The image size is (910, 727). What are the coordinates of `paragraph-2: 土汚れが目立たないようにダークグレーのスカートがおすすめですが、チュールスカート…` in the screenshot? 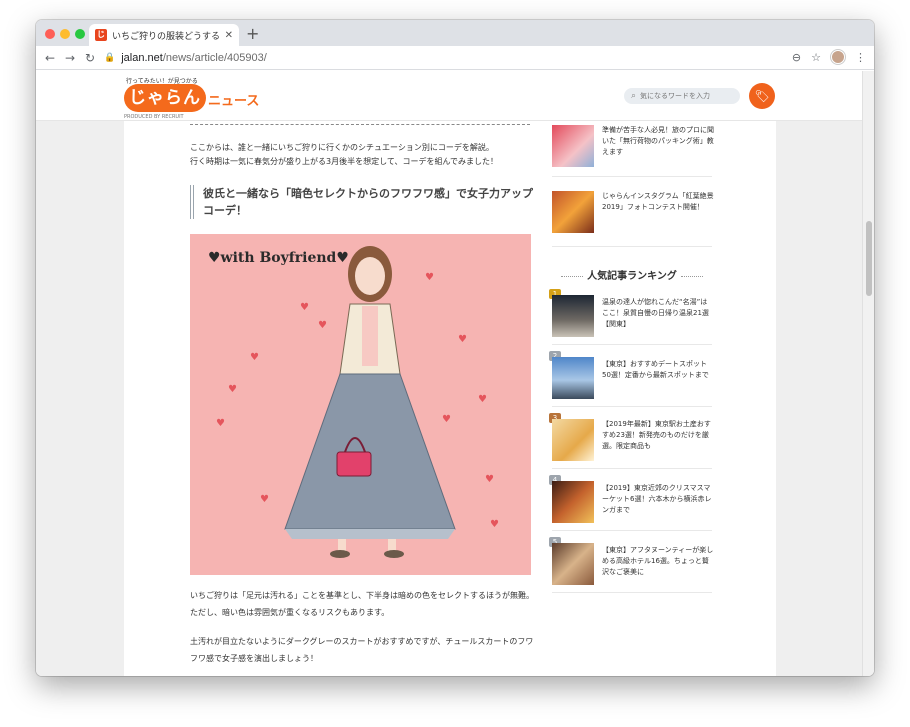 It's located at (362, 650).